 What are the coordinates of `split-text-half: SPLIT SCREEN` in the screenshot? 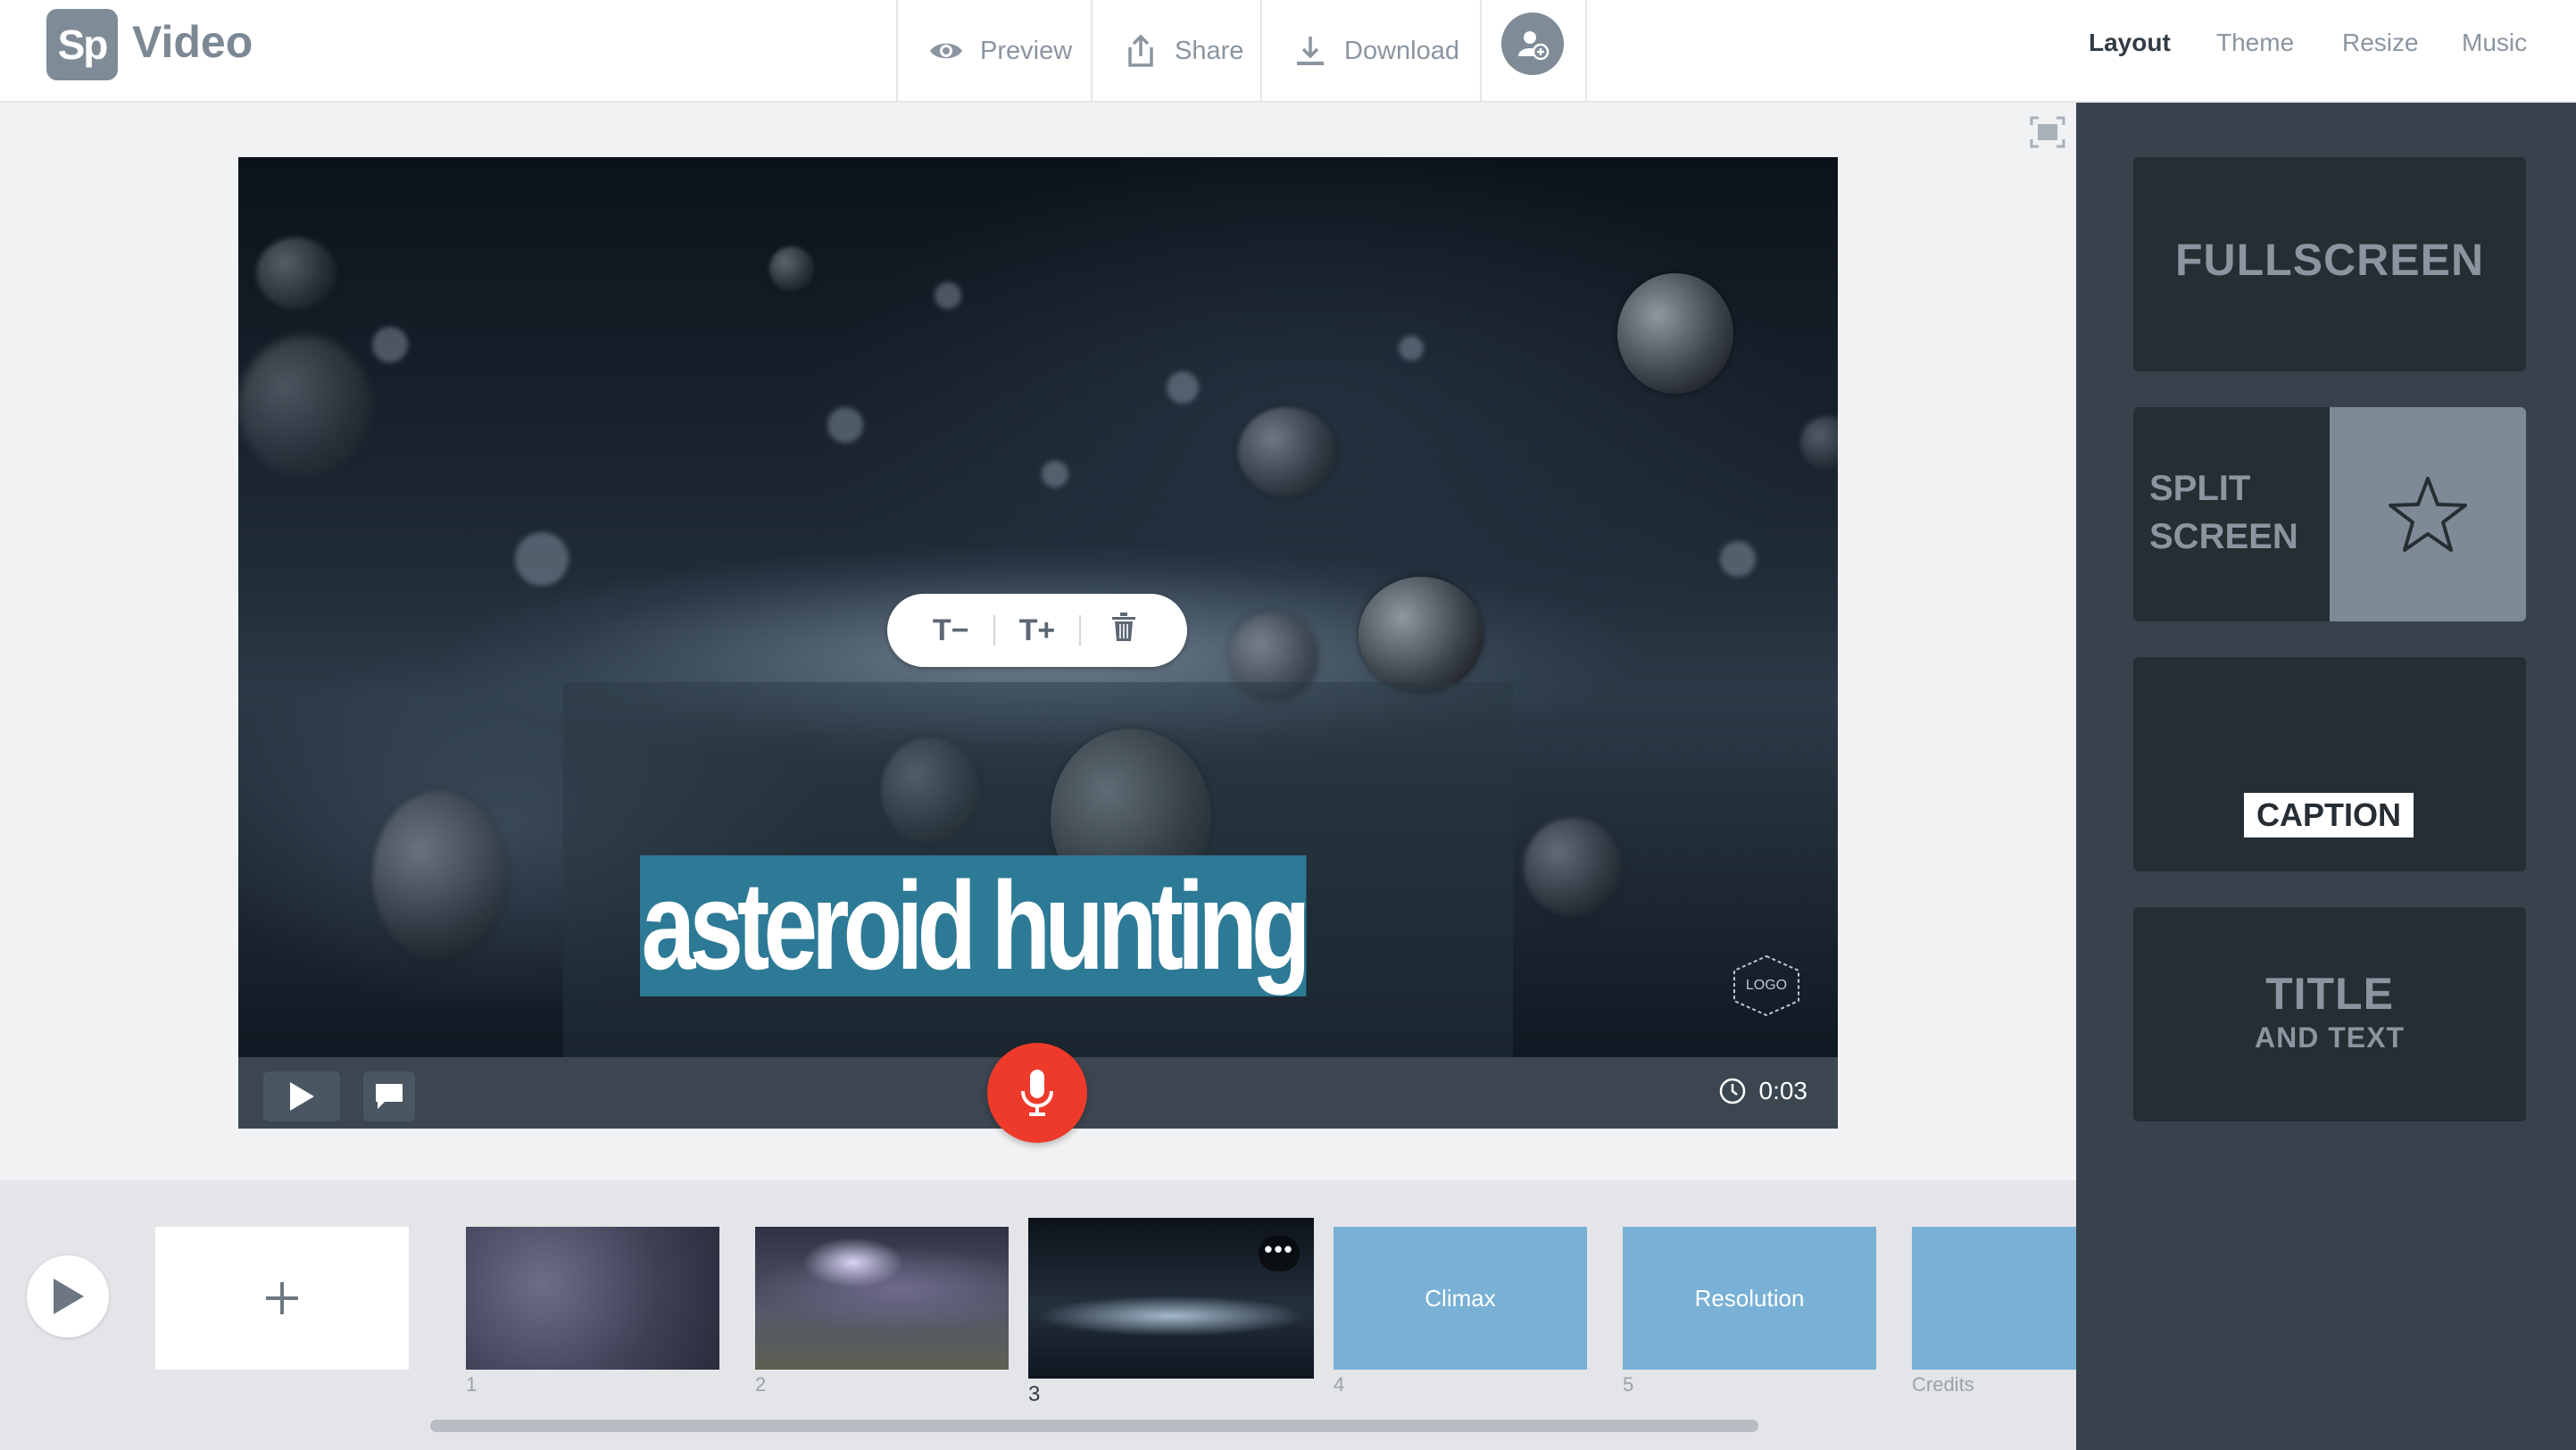 It's located at (2231, 514).